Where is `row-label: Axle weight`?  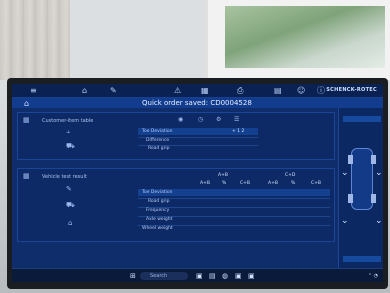 row-label: Axle weight is located at coordinates (159, 219).